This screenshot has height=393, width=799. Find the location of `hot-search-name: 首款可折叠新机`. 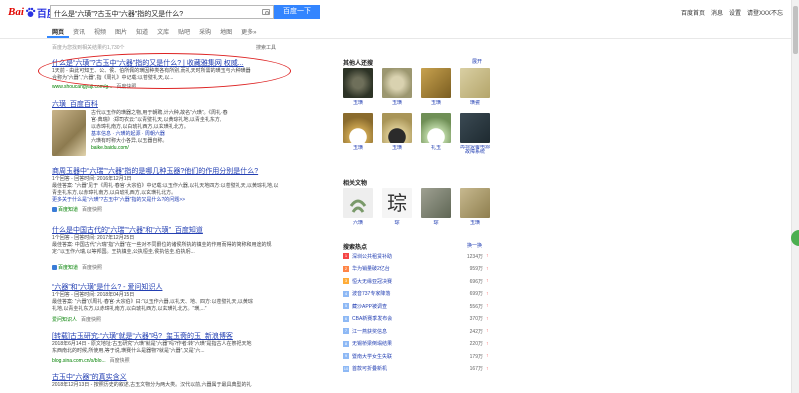

hot-search-name: 首款可折叠新机 is located at coordinates (411, 368).